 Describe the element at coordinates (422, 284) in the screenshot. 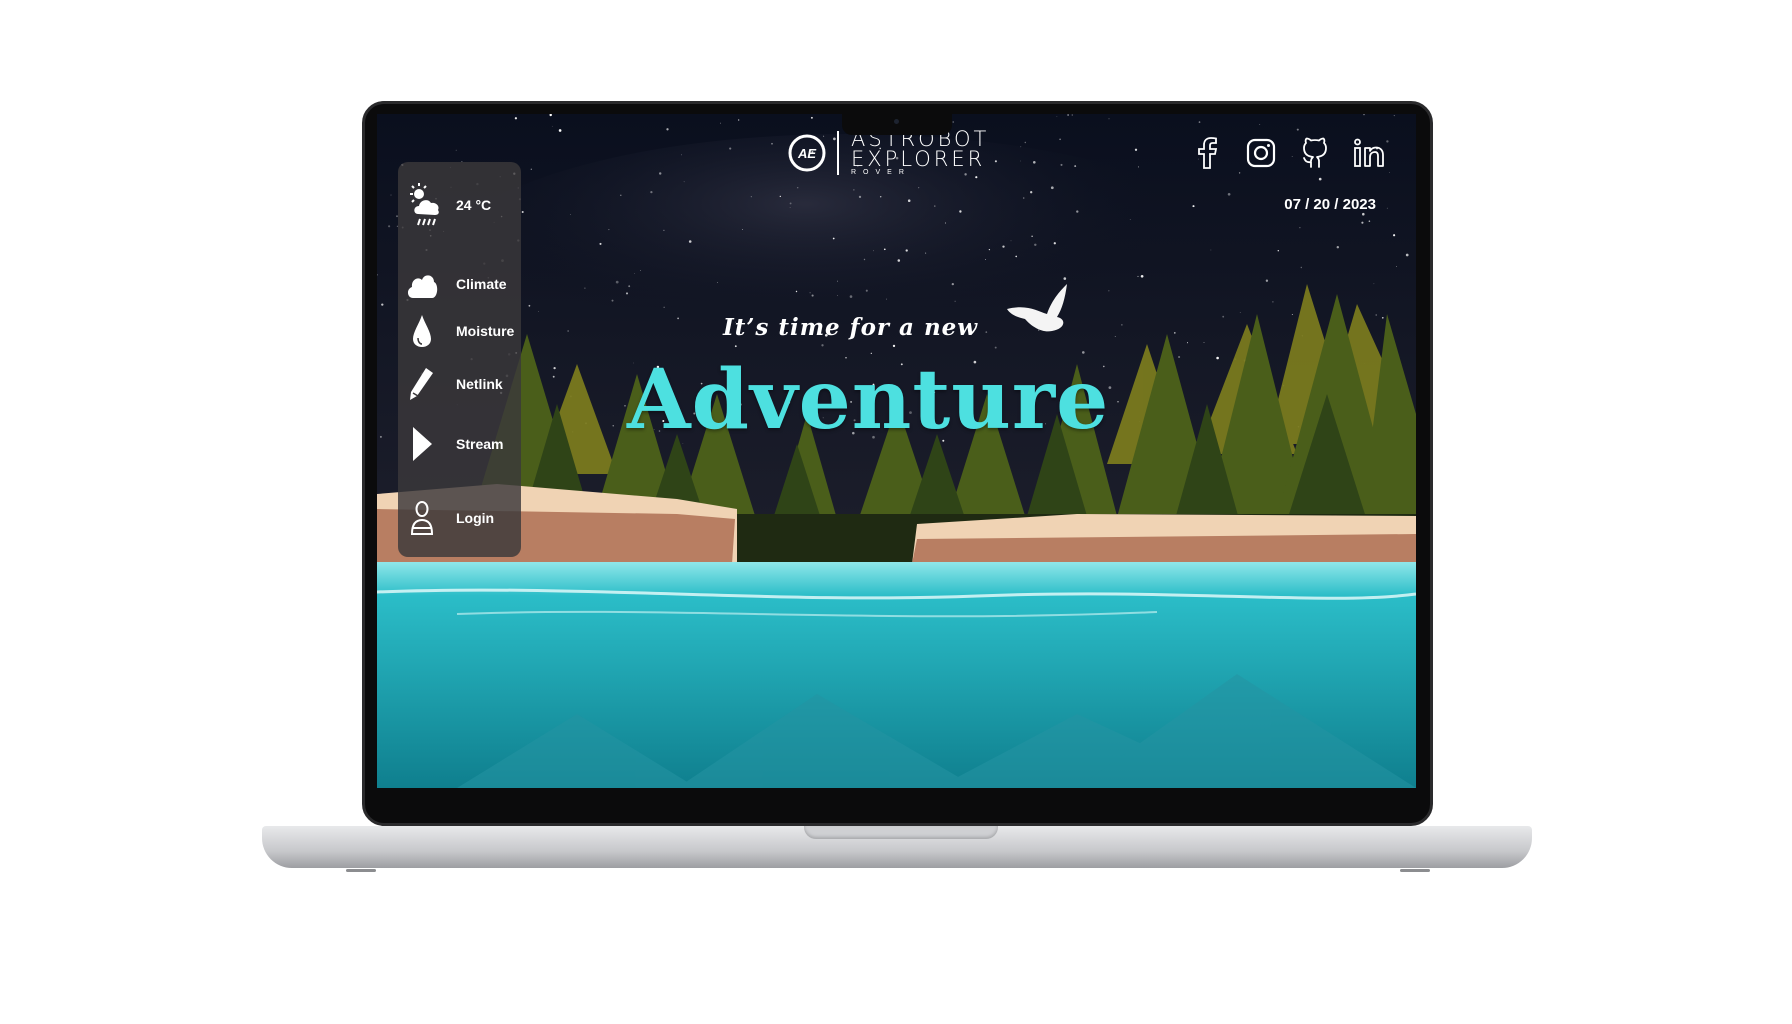

I see `cloud-icon` at that location.